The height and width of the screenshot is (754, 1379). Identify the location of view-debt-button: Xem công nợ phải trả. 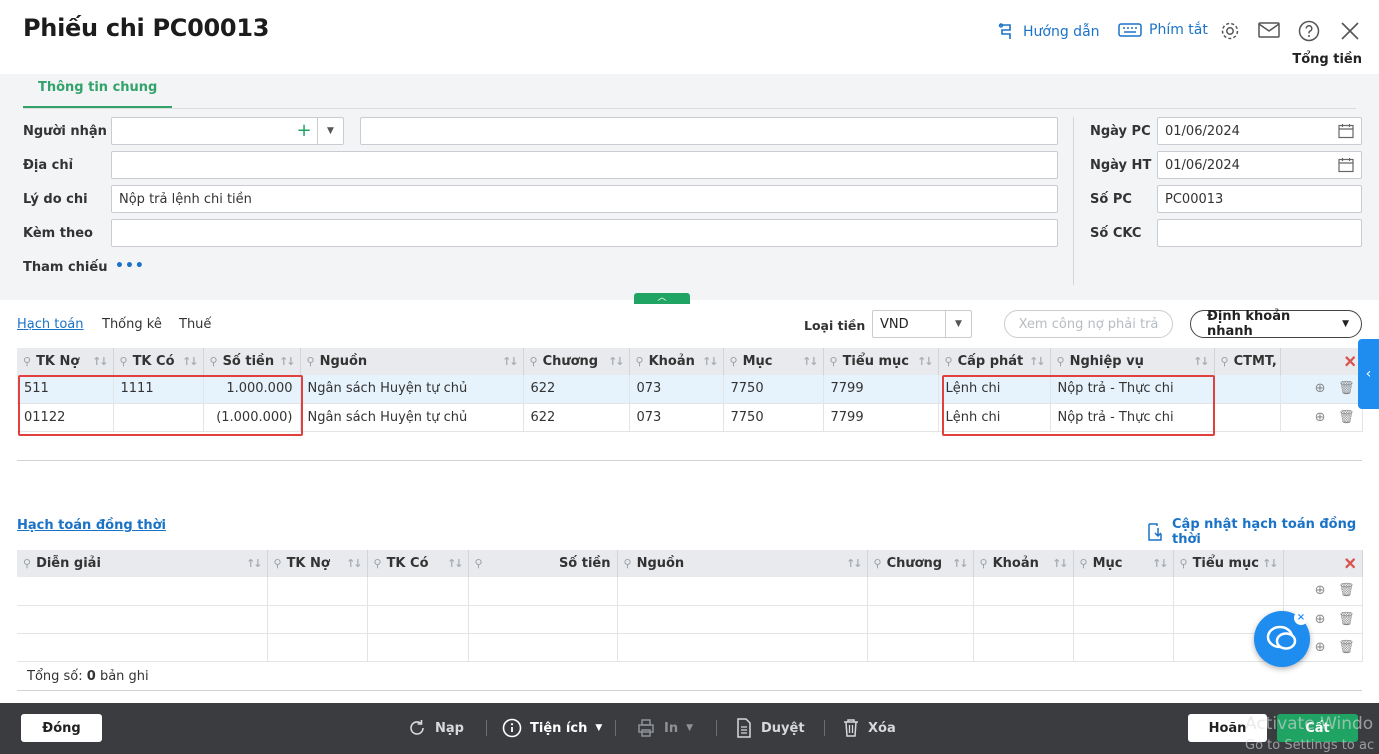
(1088, 324).